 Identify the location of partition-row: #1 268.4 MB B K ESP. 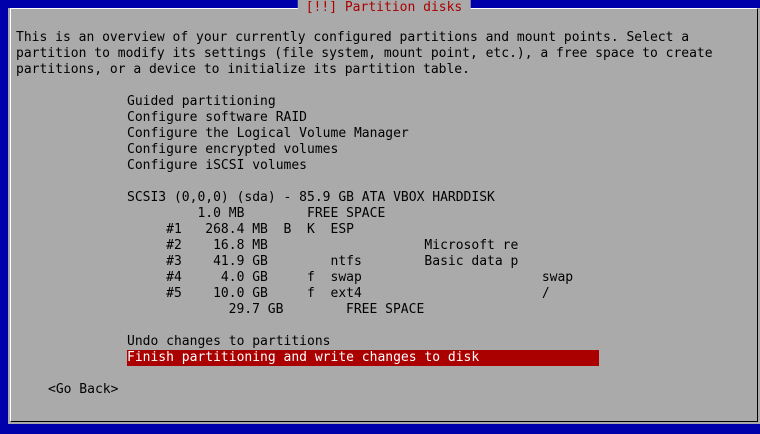
(240, 230).